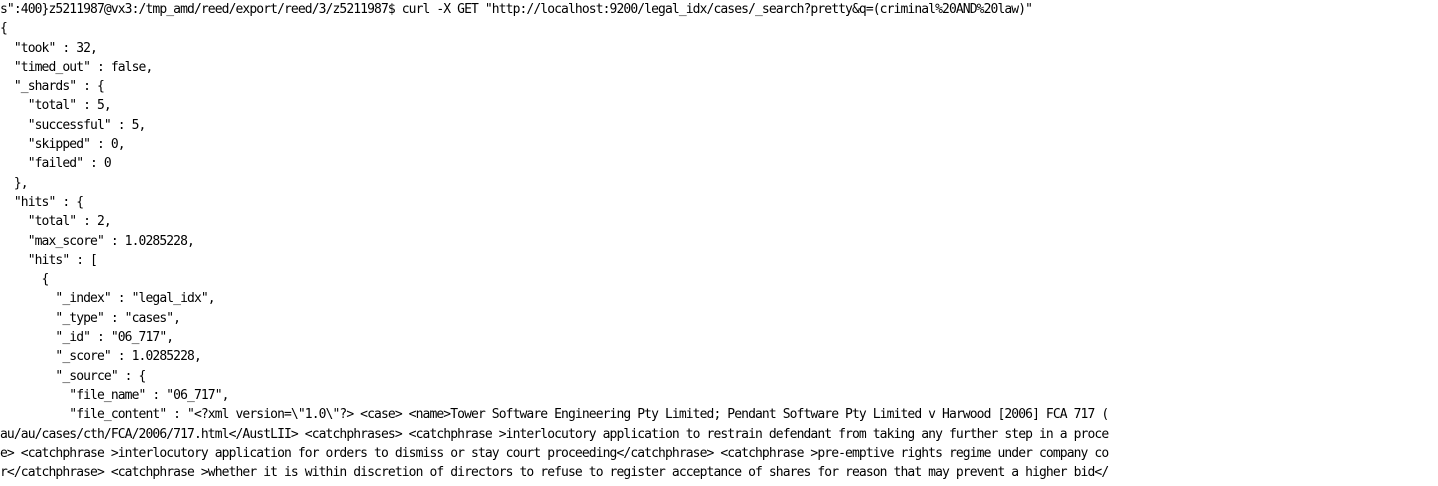 The height and width of the screenshot is (486, 1438). What do you see at coordinates (49, 48) in the screenshot?
I see `output-line: "took" : 32,` at bounding box center [49, 48].